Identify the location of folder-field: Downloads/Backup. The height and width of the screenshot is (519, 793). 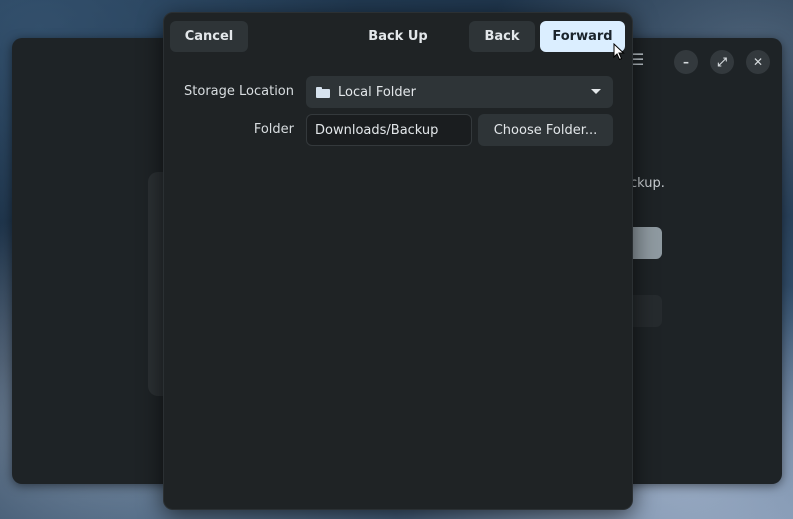
(389, 130).